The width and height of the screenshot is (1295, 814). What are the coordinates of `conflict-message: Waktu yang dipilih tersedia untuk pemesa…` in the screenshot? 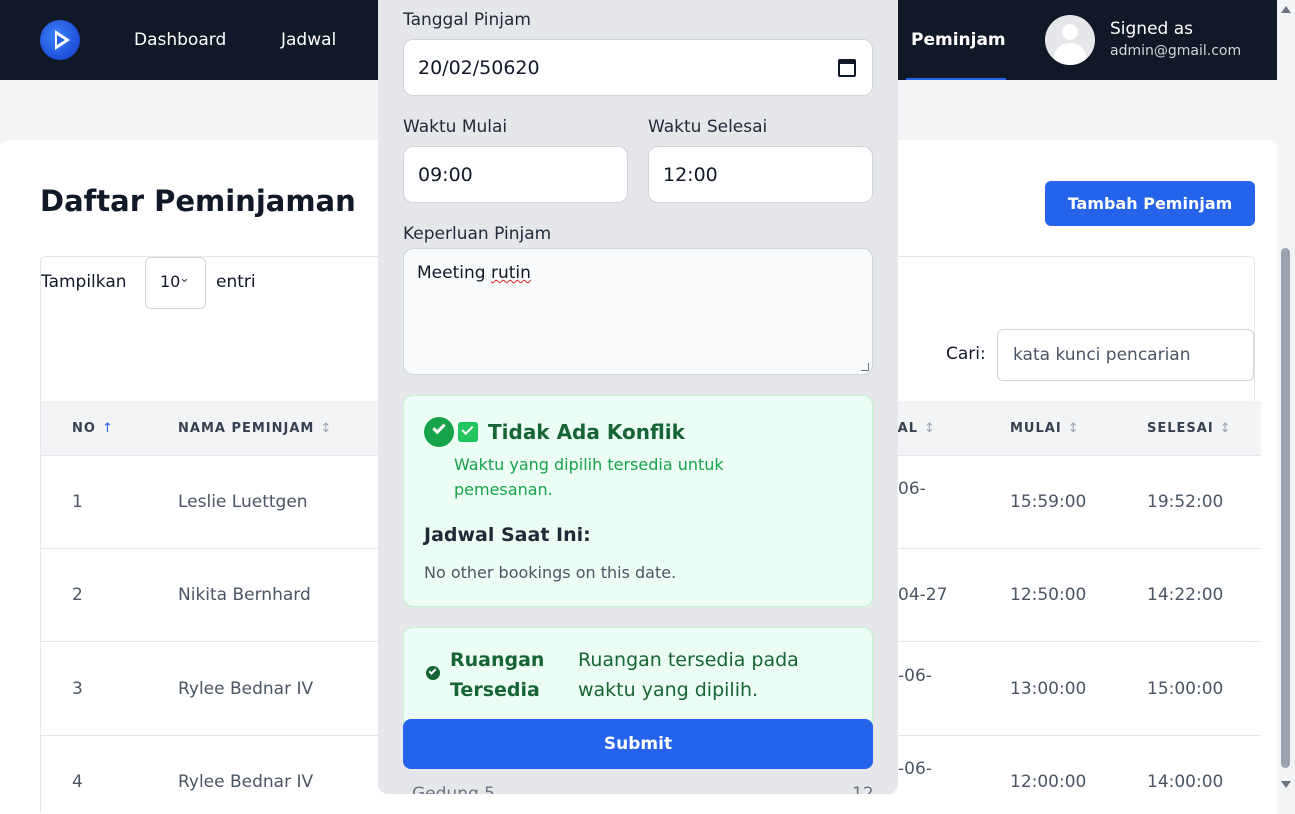 It's located at (589, 477).